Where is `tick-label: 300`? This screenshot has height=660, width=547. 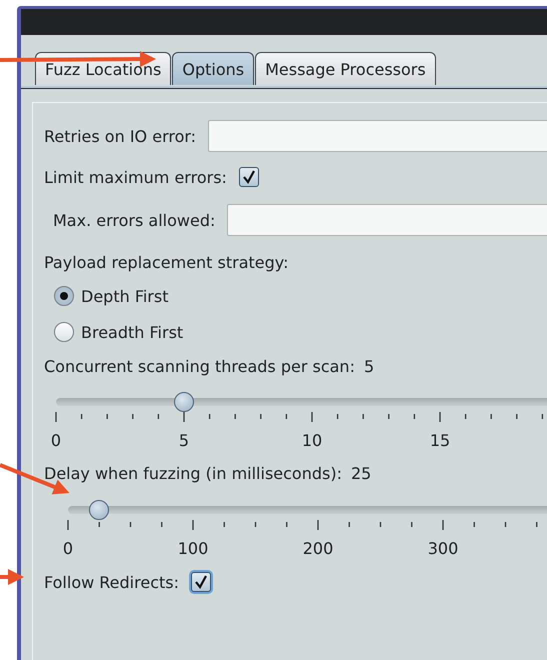 tick-label: 300 is located at coordinates (443, 548).